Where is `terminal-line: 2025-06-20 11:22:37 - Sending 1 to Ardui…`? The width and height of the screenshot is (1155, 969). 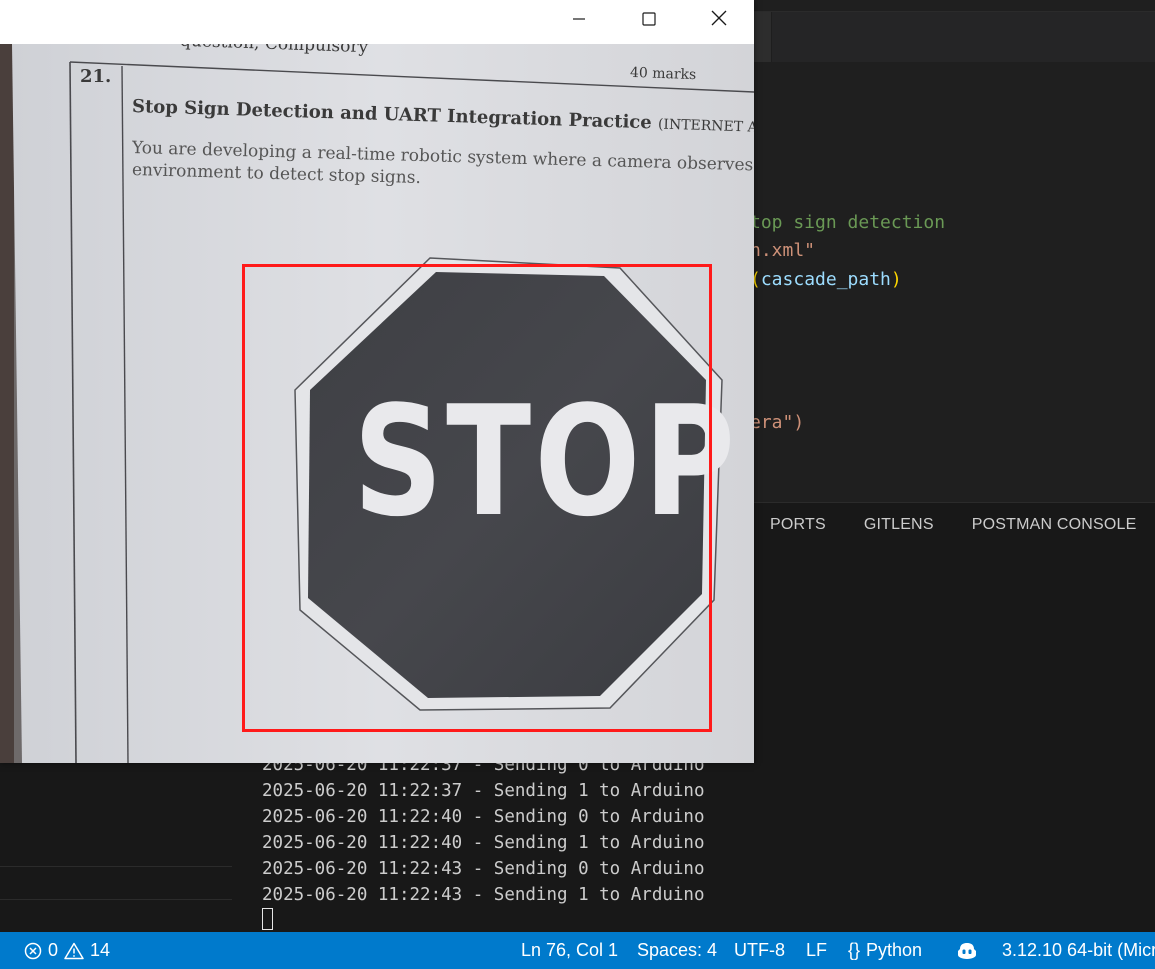 terminal-line: 2025-06-20 11:22:37 - Sending 1 to Ardui… is located at coordinates (483, 791).